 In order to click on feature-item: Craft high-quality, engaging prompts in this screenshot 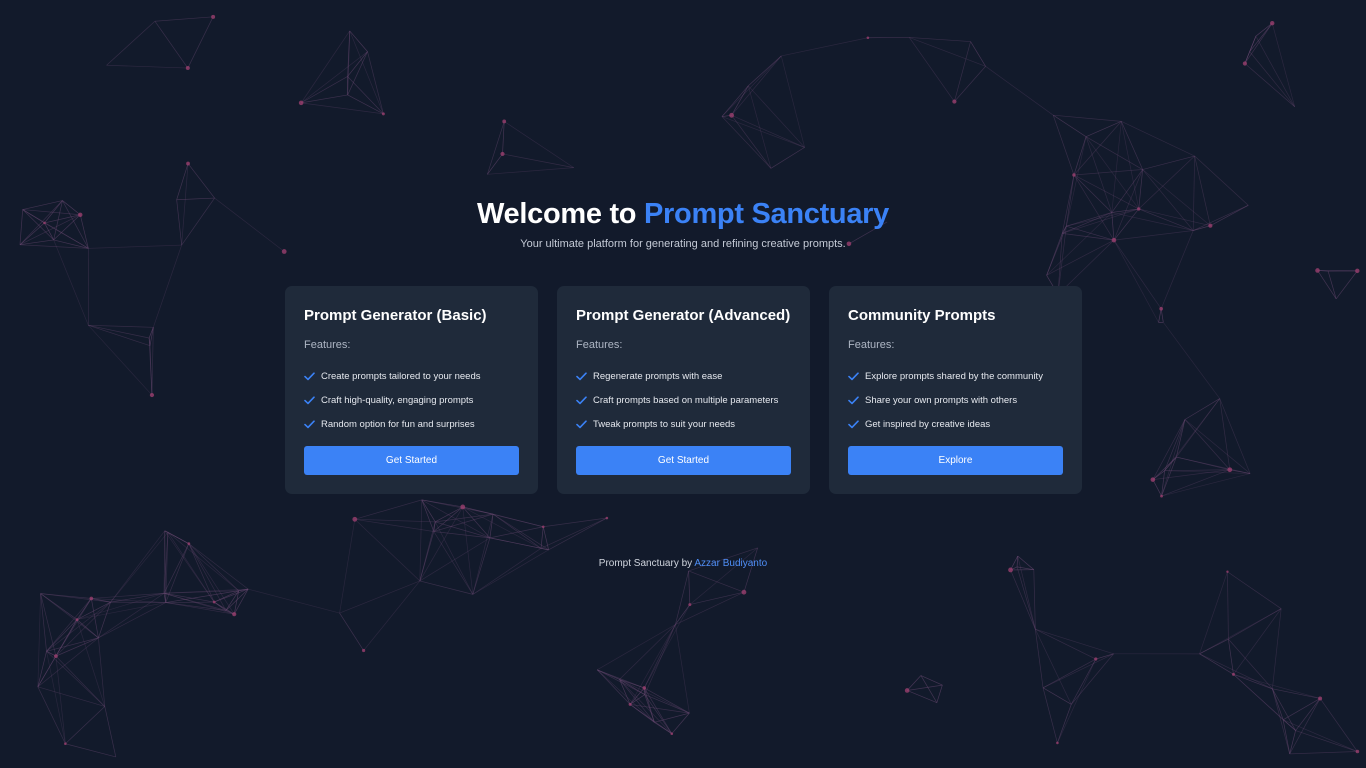, I will do `click(392, 407)`.